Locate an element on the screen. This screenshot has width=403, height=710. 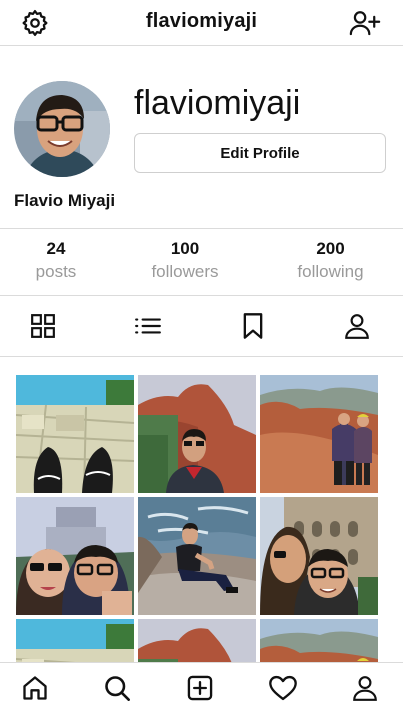
photo-couple-selfie-colosseum is located at coordinates (319, 556).